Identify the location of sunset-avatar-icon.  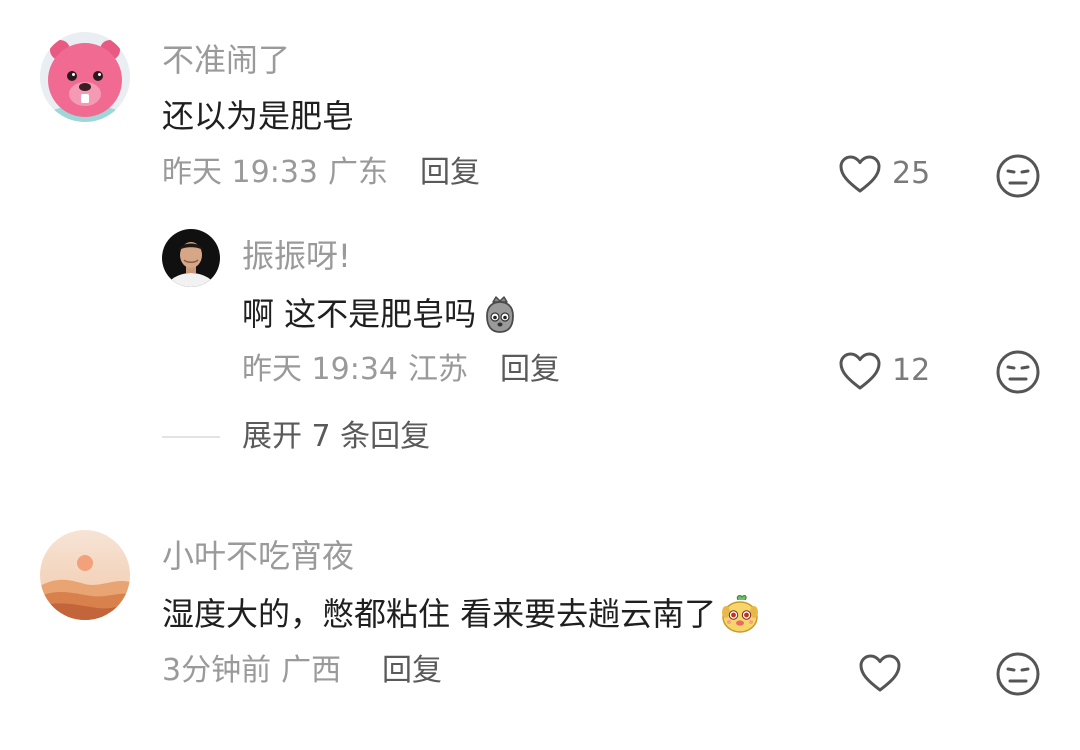
(85, 575).